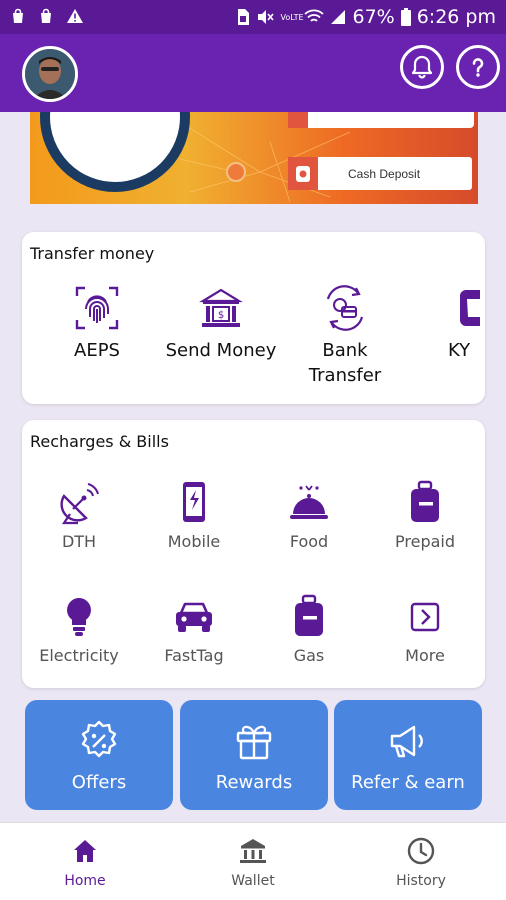  What do you see at coordinates (405, 17) in the screenshot?
I see `battery-icon` at bounding box center [405, 17].